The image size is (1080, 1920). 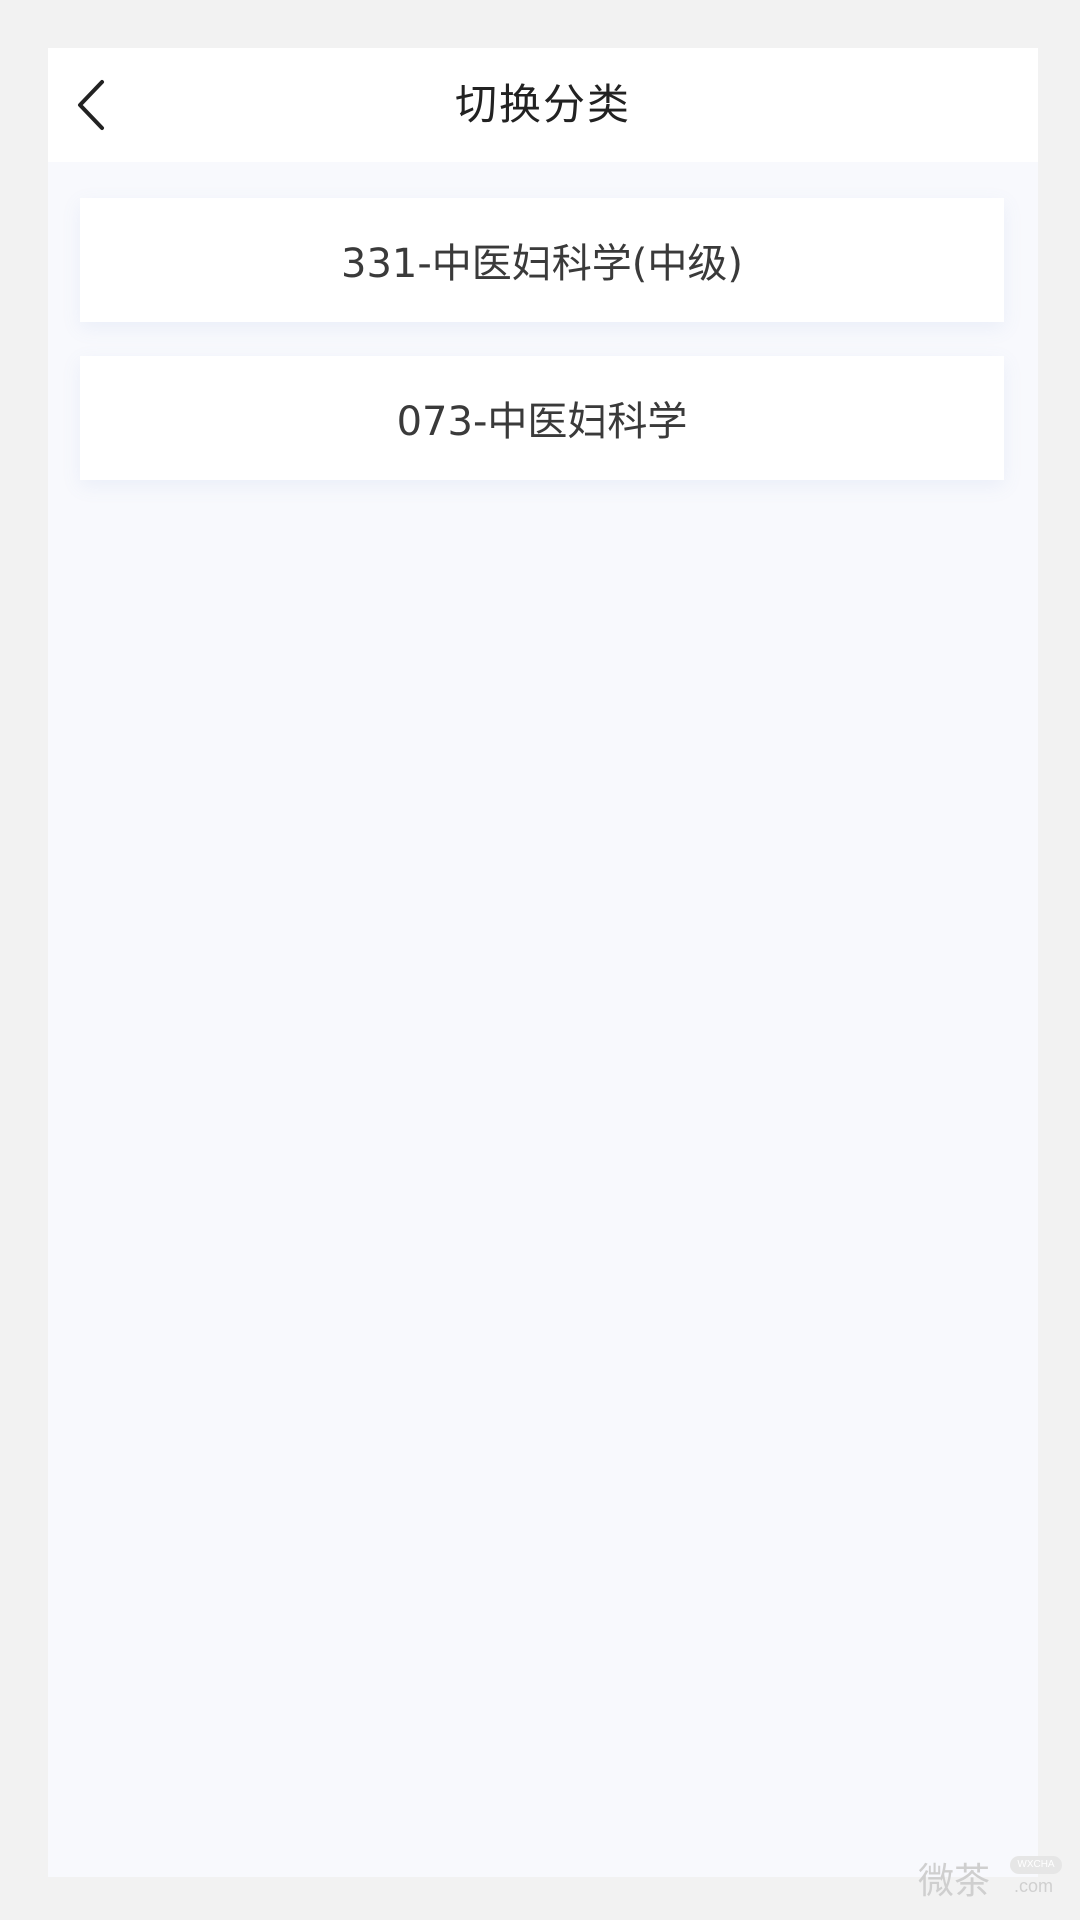 I want to click on nav-bar: 切换分类, so click(x=543, y=105).